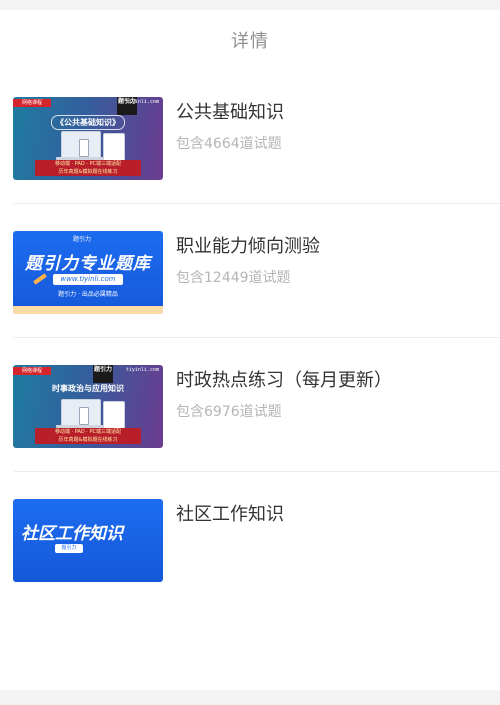  Describe the element at coordinates (250, 697) in the screenshot. I see `bottom-strip` at that location.